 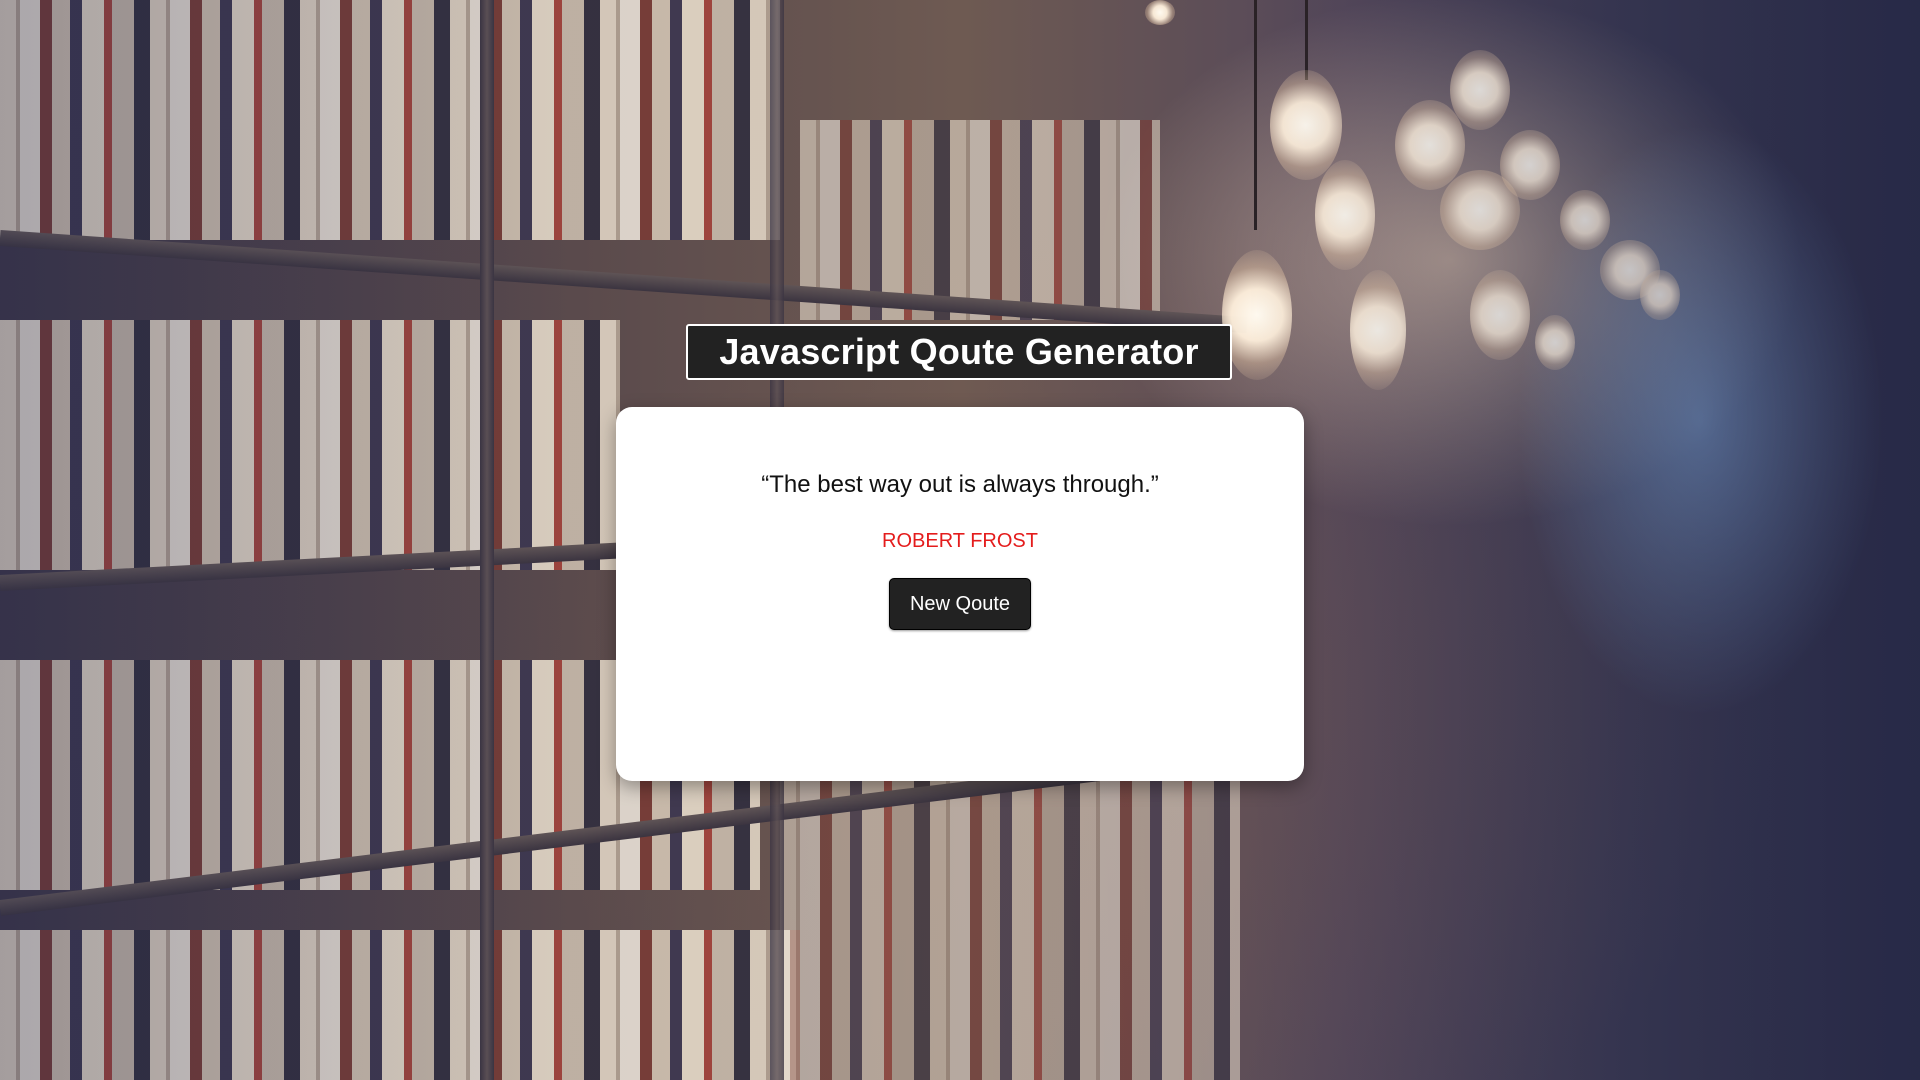 I want to click on app-title-banner: Javascript Qoute Generator, so click(x=959, y=352).